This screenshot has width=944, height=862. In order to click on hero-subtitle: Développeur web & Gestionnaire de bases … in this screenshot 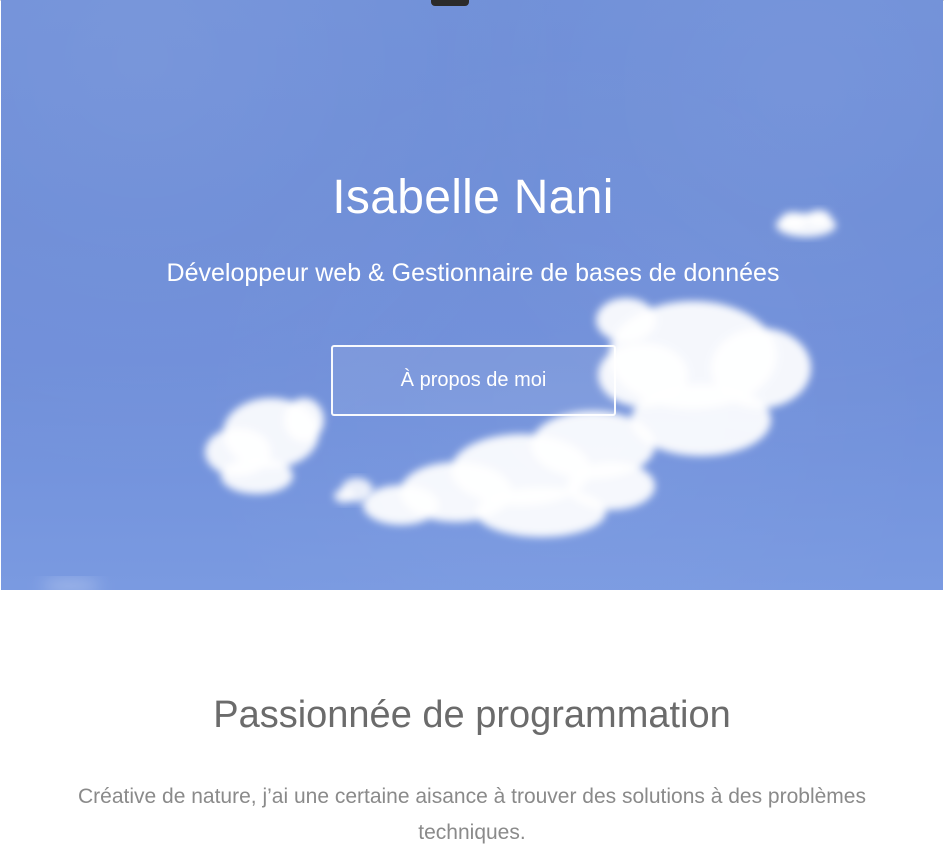, I will do `click(473, 273)`.